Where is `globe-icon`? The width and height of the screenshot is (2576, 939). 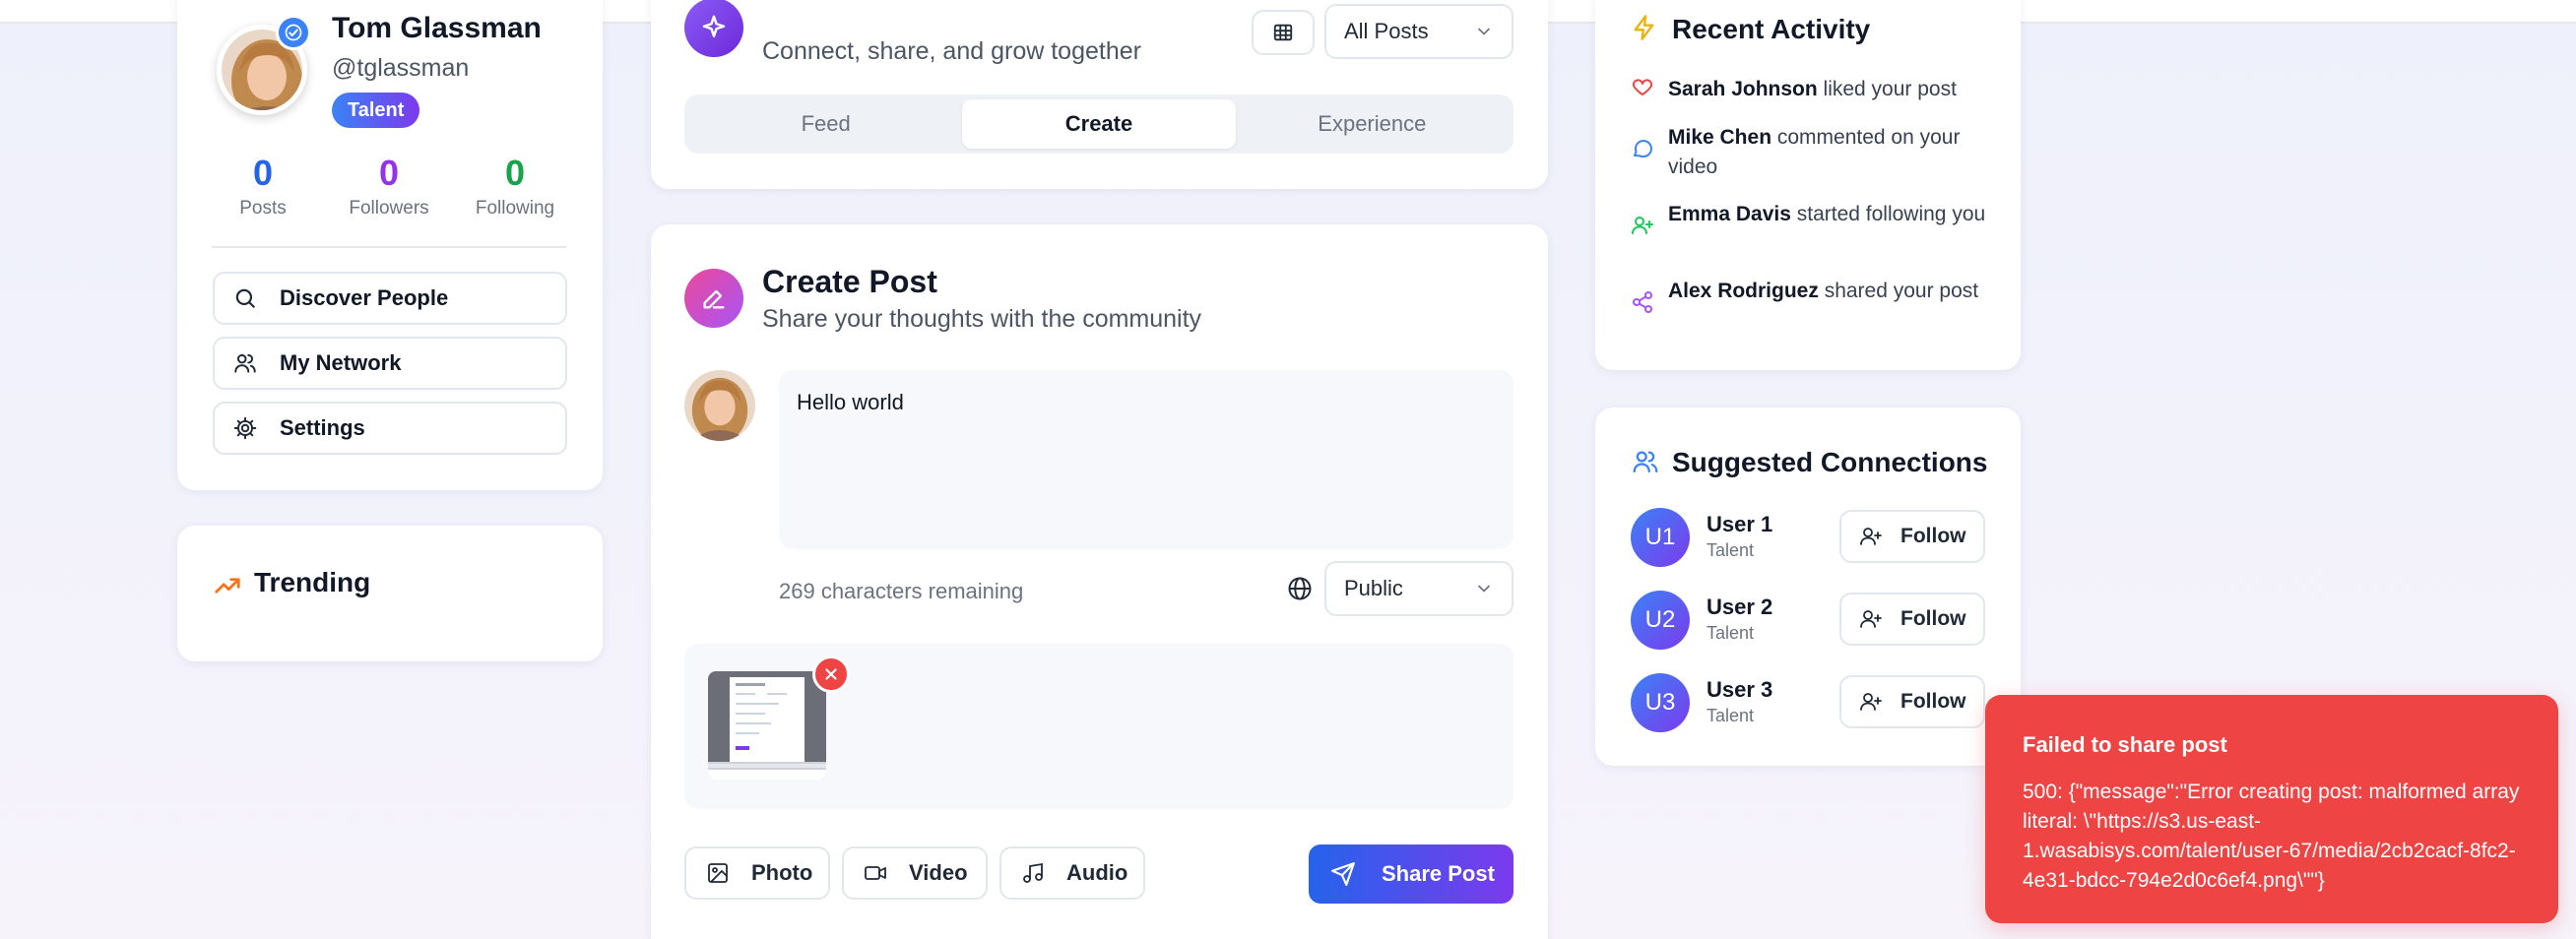 globe-icon is located at coordinates (1300, 589).